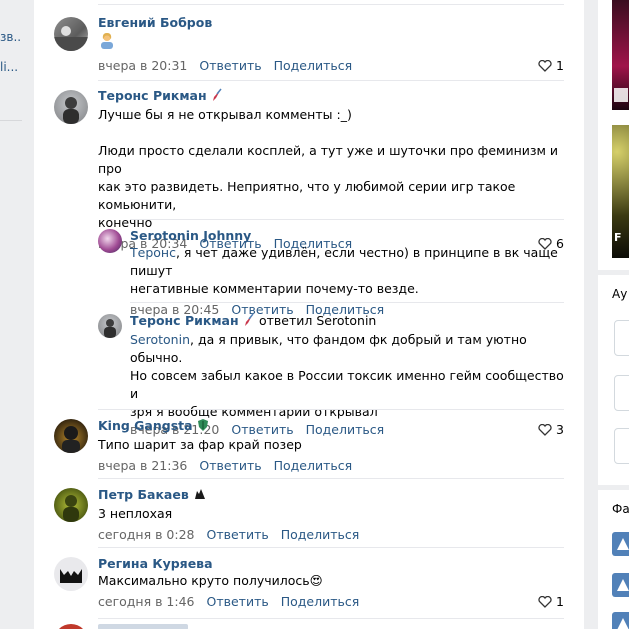 This screenshot has height=629, width=629. Describe the element at coordinates (142, 465) in the screenshot. I see `comment-time: вчера в 21:36` at that location.